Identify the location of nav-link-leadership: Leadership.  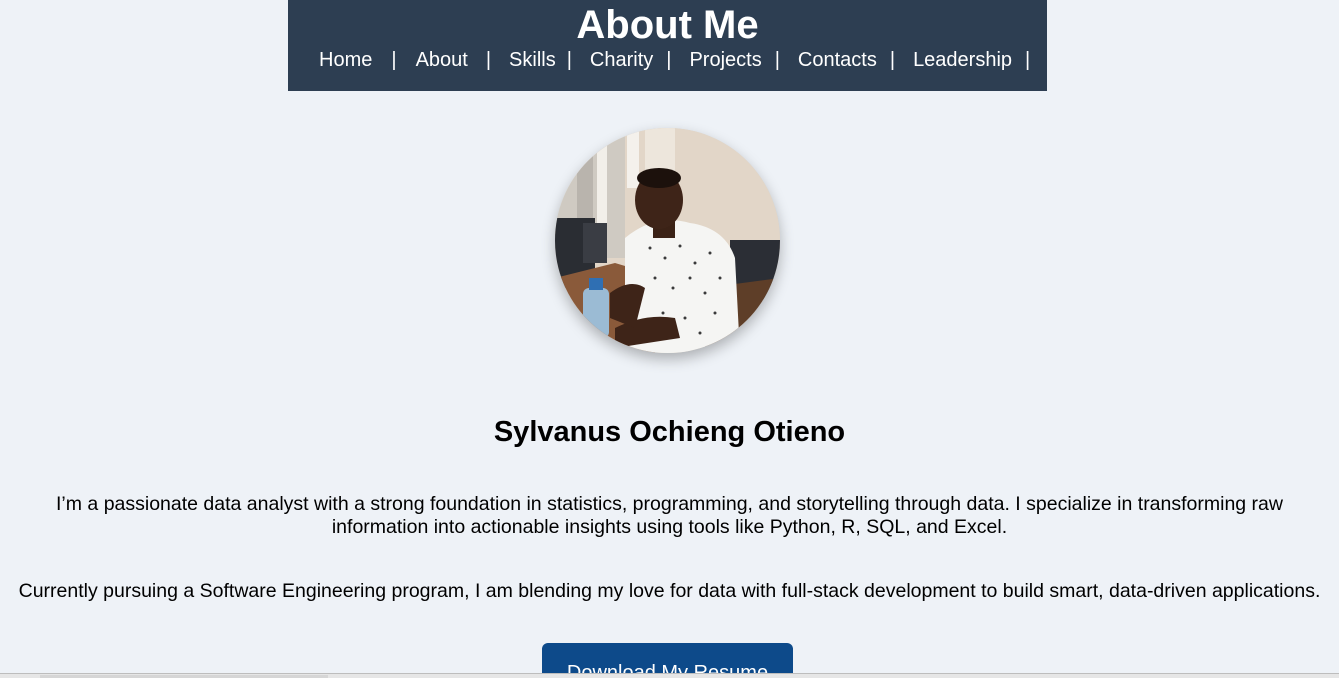
(962, 60).